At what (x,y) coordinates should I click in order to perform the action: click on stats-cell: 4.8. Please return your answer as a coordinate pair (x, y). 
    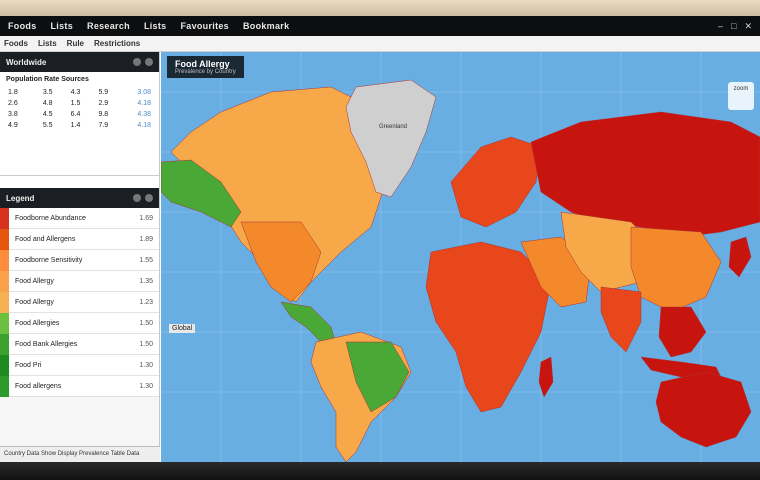
    Looking at the image, I should click on (47, 103).